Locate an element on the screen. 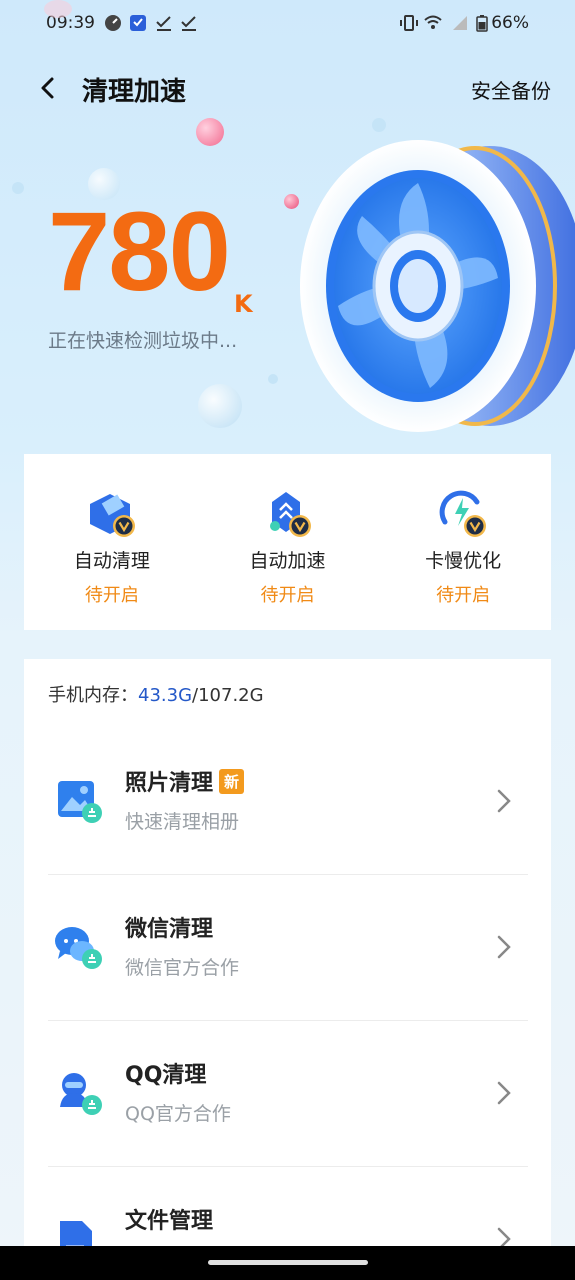 This screenshot has height=1280, width=575. photo-icon is located at coordinates (80, 802).